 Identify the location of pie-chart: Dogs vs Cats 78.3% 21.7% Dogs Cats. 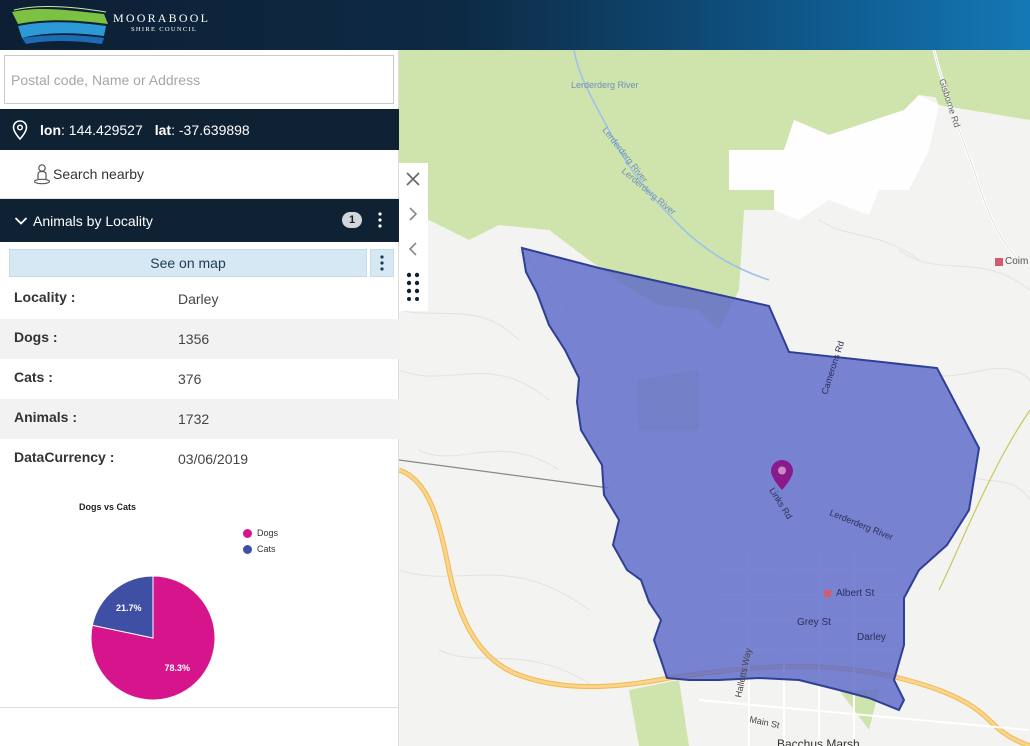
(199, 600).